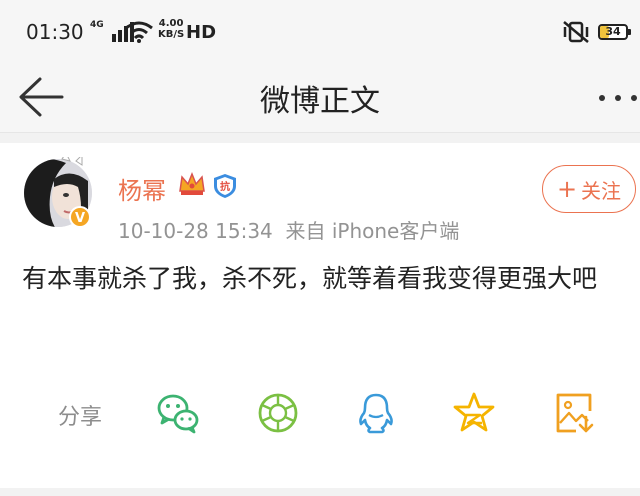 This screenshot has width=640, height=496. What do you see at coordinates (618, 98) in the screenshot?
I see `more-options-icon` at bounding box center [618, 98].